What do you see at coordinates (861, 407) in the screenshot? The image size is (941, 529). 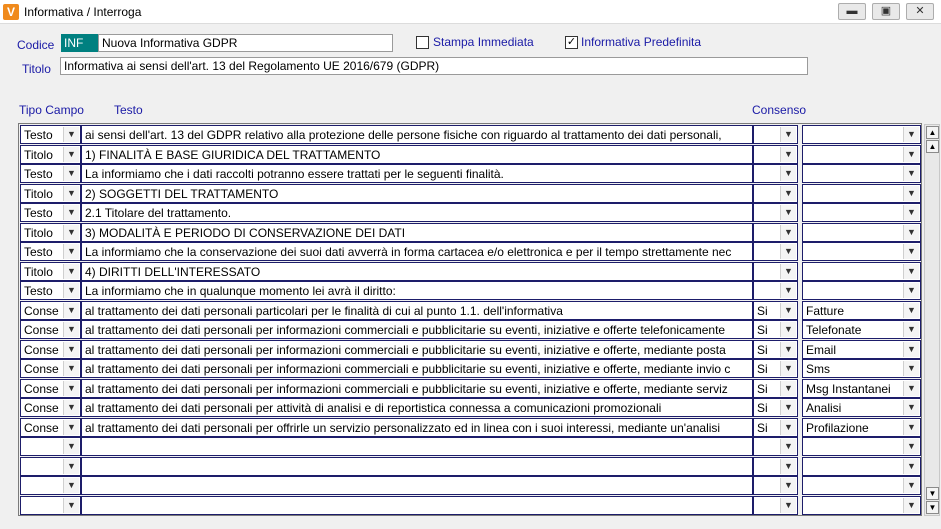 I see `categoria-select: Analisi ▼` at bounding box center [861, 407].